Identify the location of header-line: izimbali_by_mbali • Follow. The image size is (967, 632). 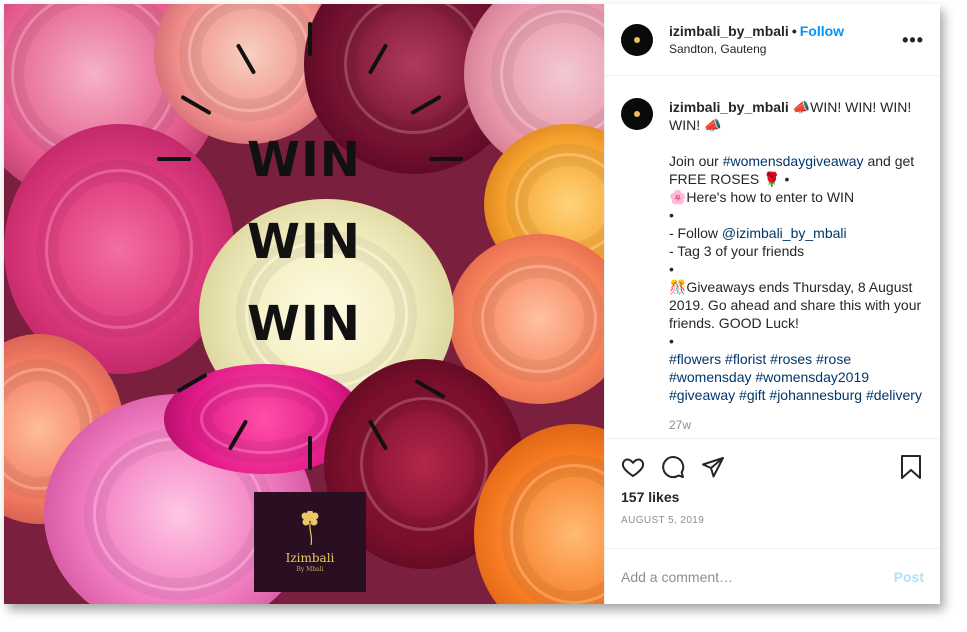
(756, 31).